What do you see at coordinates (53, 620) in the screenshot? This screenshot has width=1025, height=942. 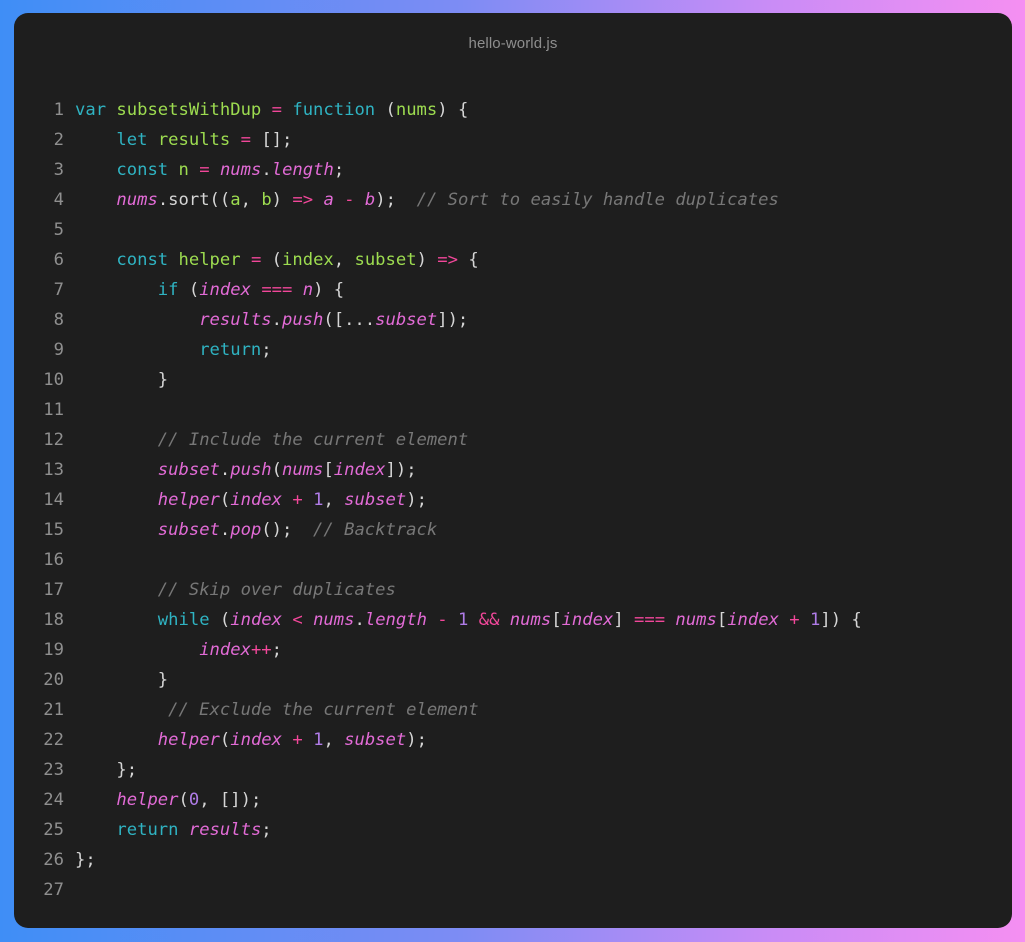 I see `line-number: 18` at bounding box center [53, 620].